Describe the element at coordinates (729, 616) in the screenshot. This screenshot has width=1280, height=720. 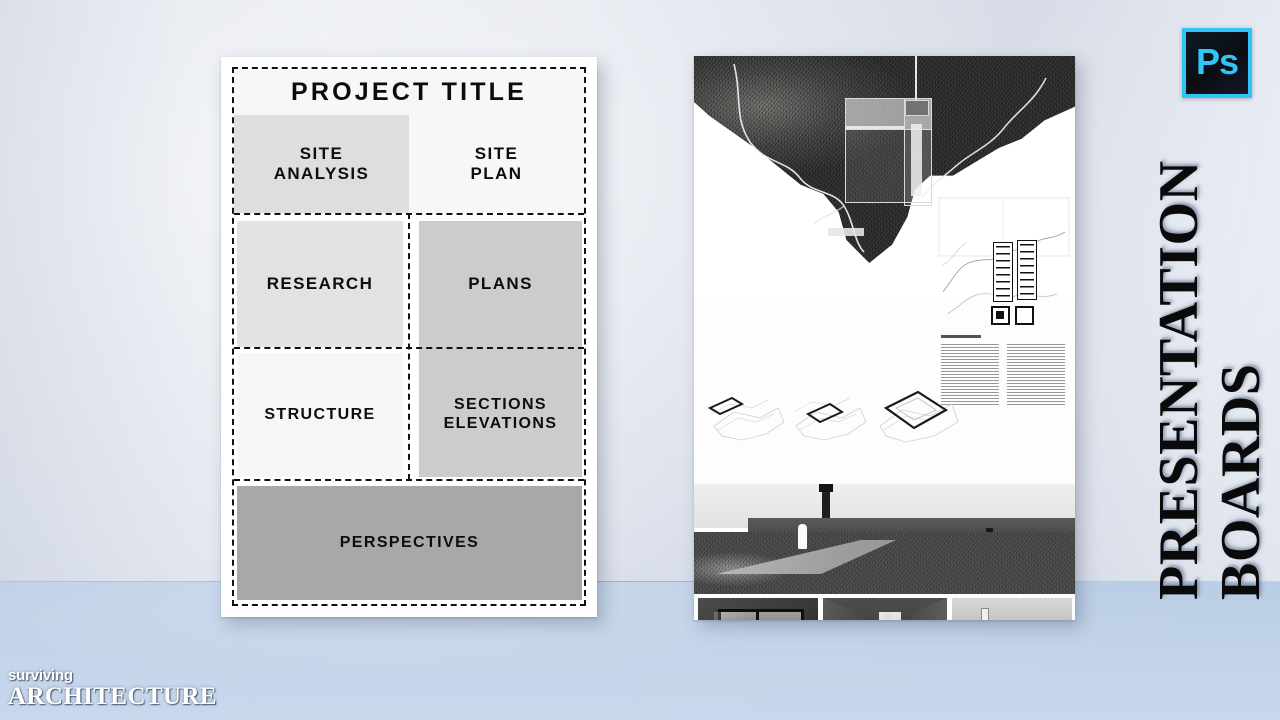
I see `thumb-interior-lightbeam` at that location.